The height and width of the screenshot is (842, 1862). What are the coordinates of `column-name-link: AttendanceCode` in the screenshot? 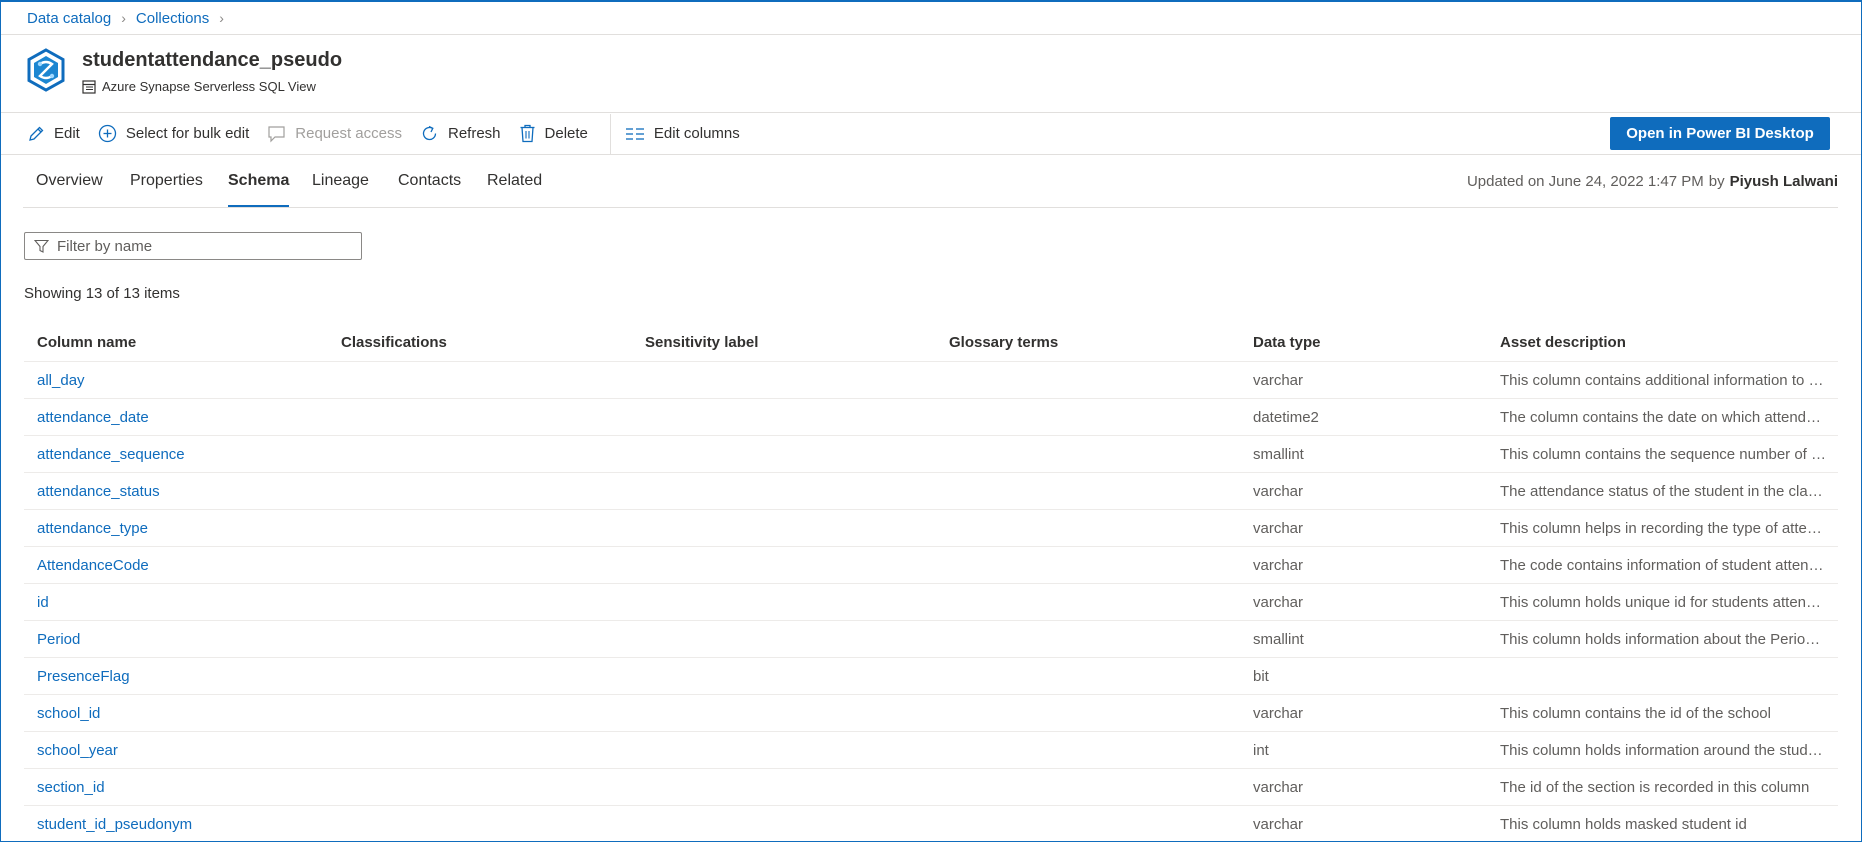 It's located at (182, 565).